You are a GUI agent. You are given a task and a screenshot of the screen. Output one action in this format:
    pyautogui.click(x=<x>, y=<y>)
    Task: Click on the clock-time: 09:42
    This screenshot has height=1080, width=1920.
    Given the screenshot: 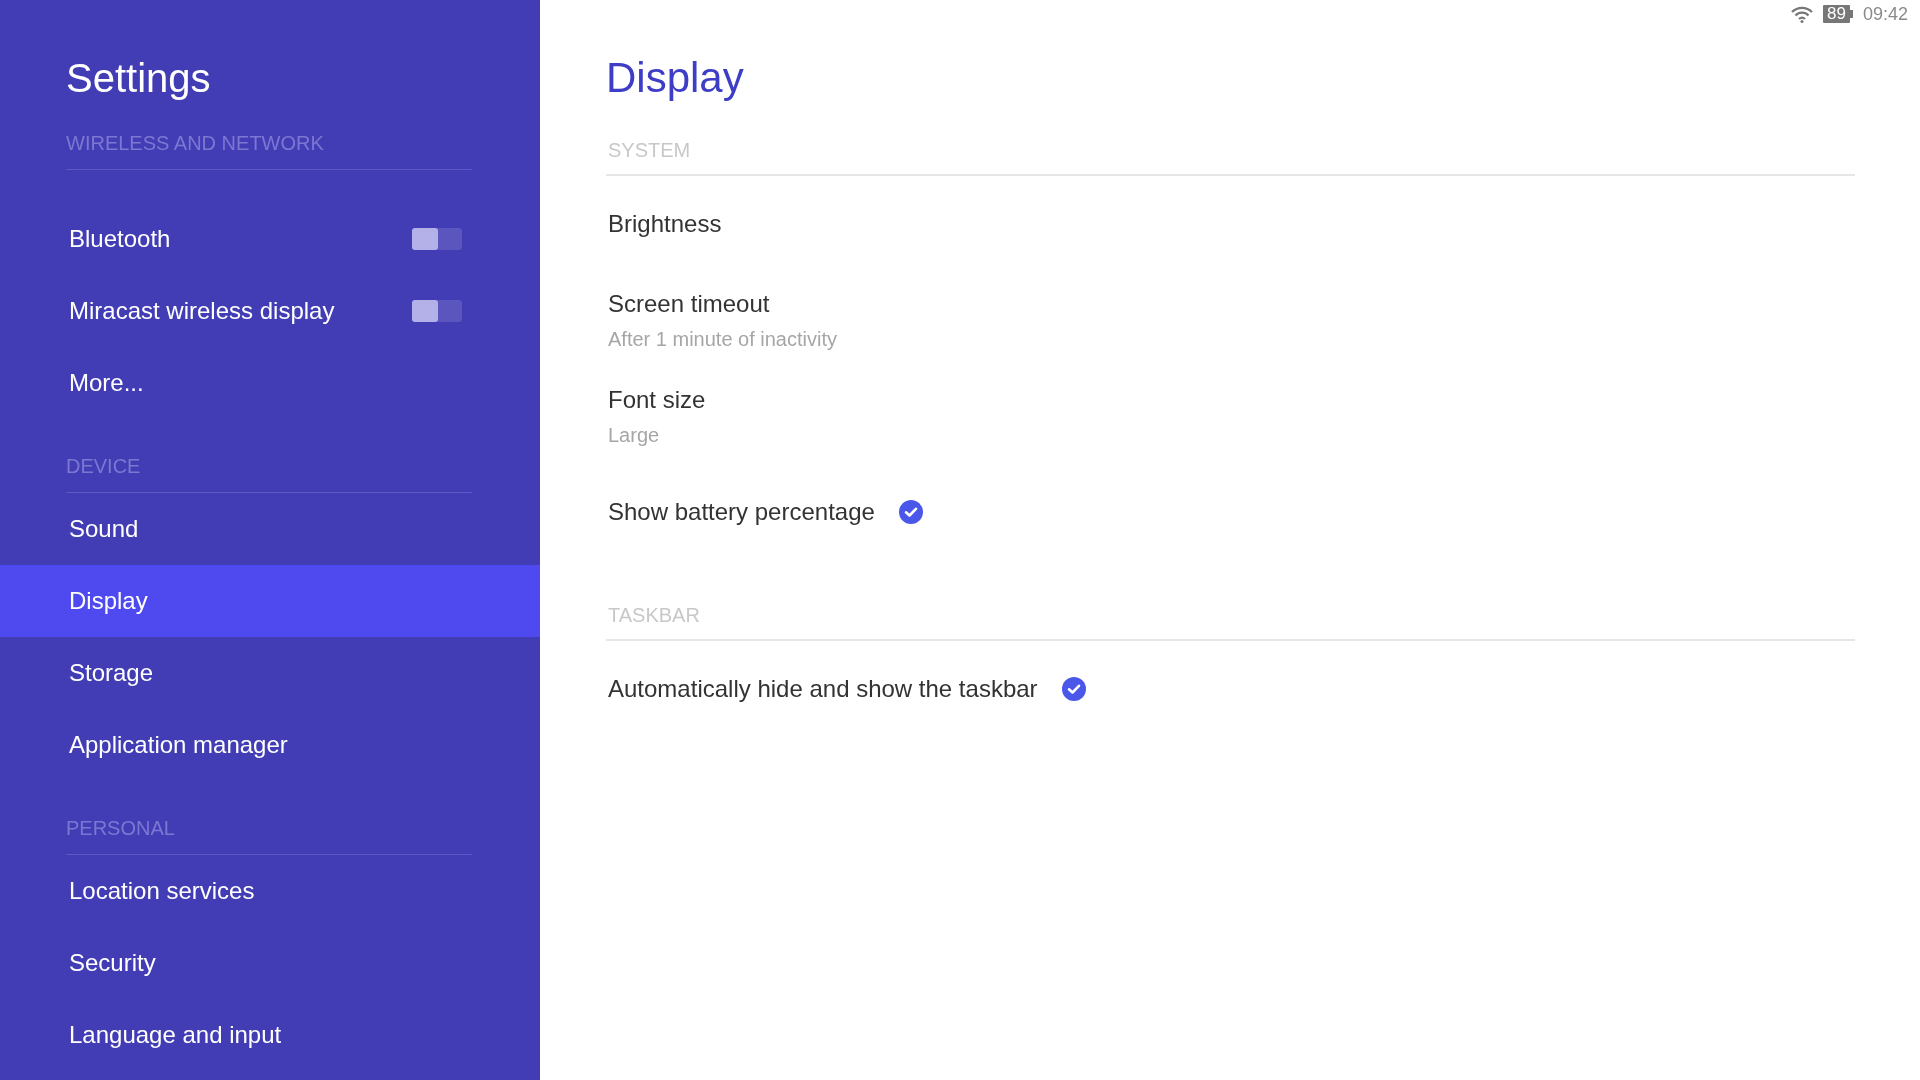 What is the action you would take?
    pyautogui.click(x=1885, y=14)
    